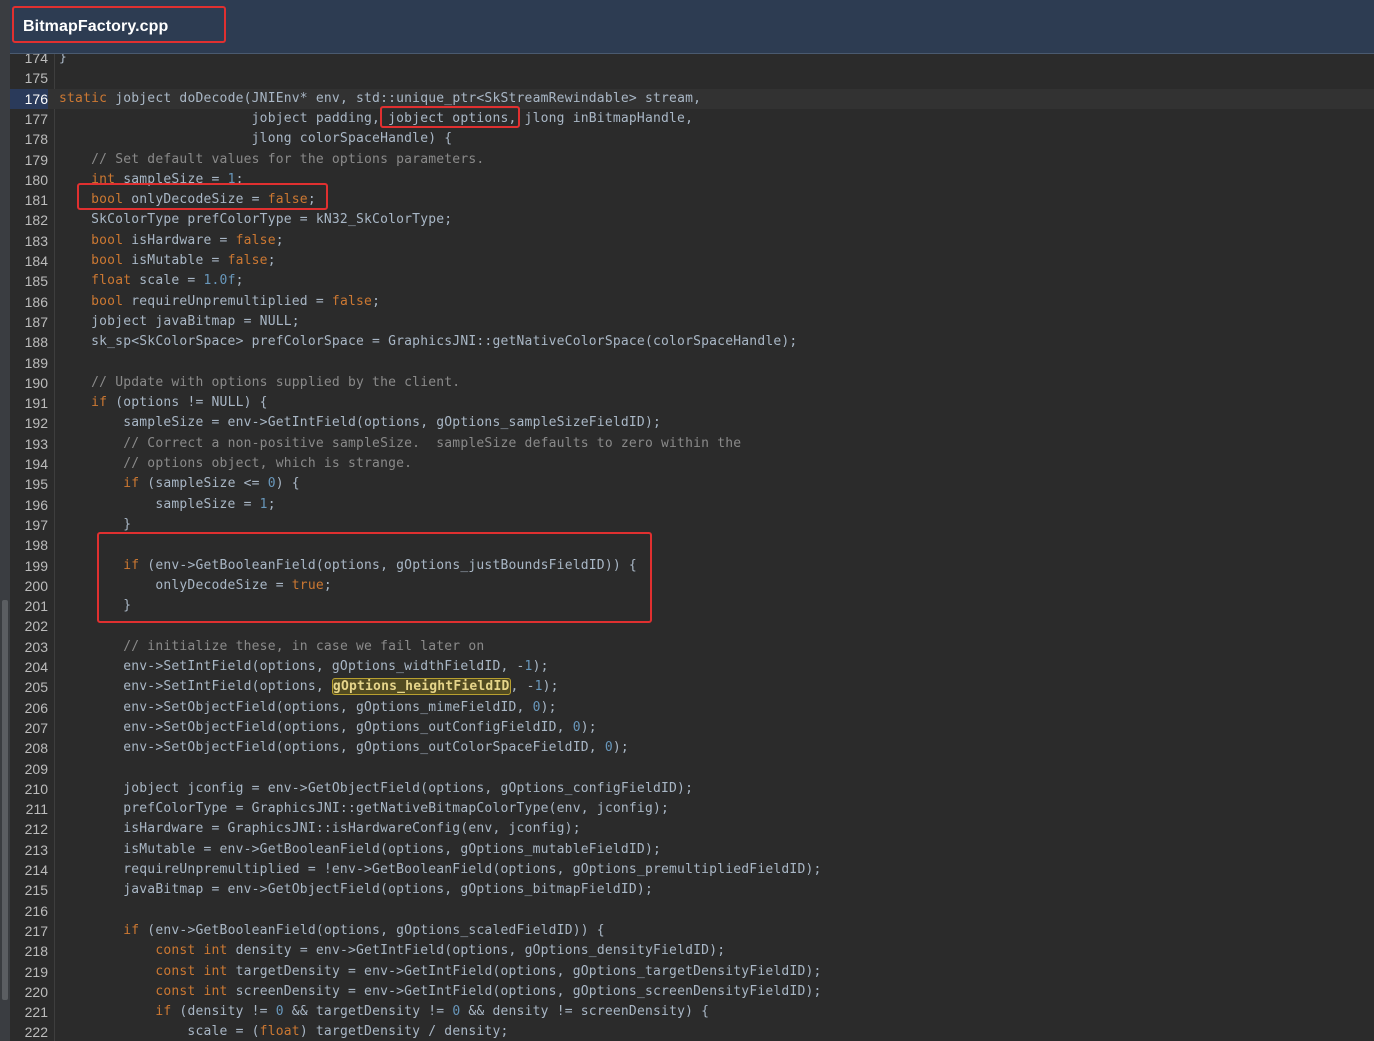 This screenshot has width=1374, height=1041. Describe the element at coordinates (36, 687) in the screenshot. I see `line-number: 205` at that location.